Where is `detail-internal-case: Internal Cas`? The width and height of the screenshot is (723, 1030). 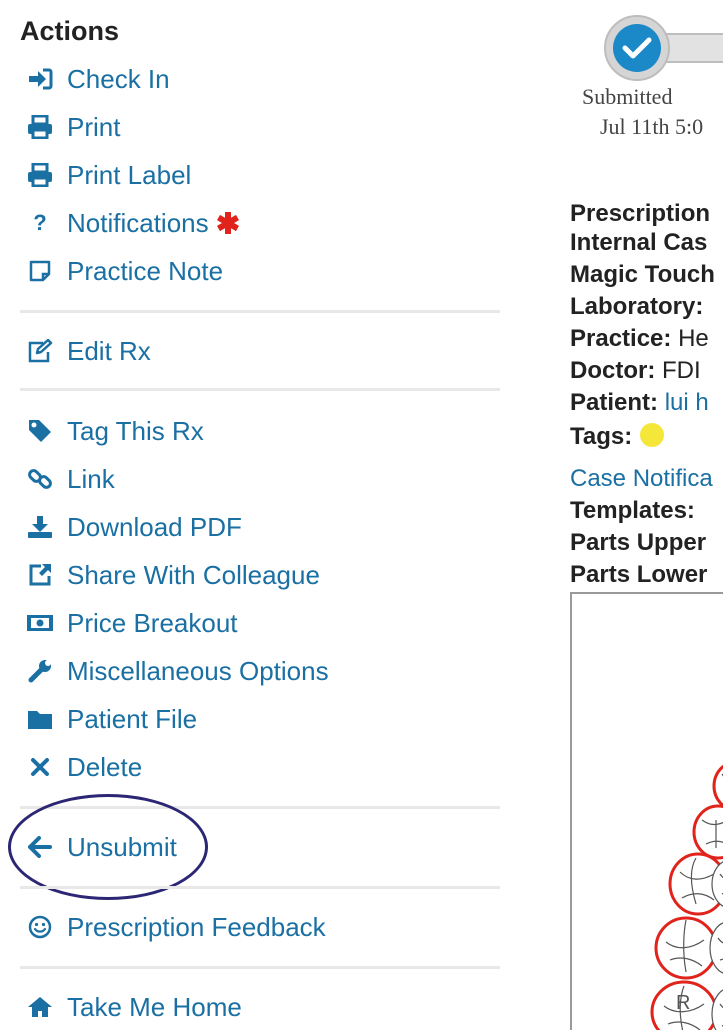 detail-internal-case: Internal Cas is located at coordinates (638, 243).